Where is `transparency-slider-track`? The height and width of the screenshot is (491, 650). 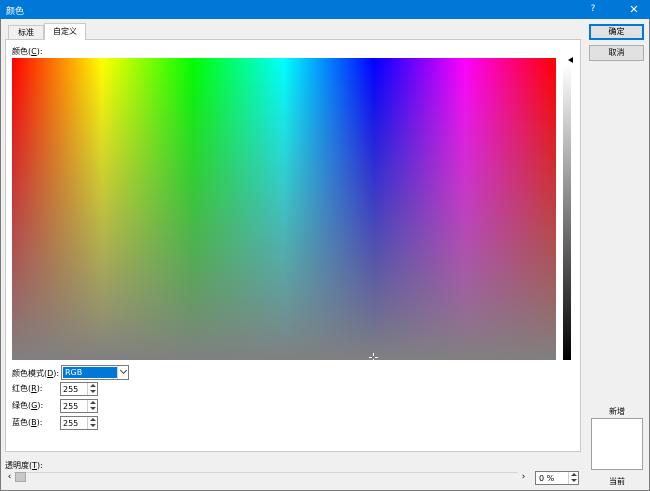 transparency-slider-track is located at coordinates (266, 477).